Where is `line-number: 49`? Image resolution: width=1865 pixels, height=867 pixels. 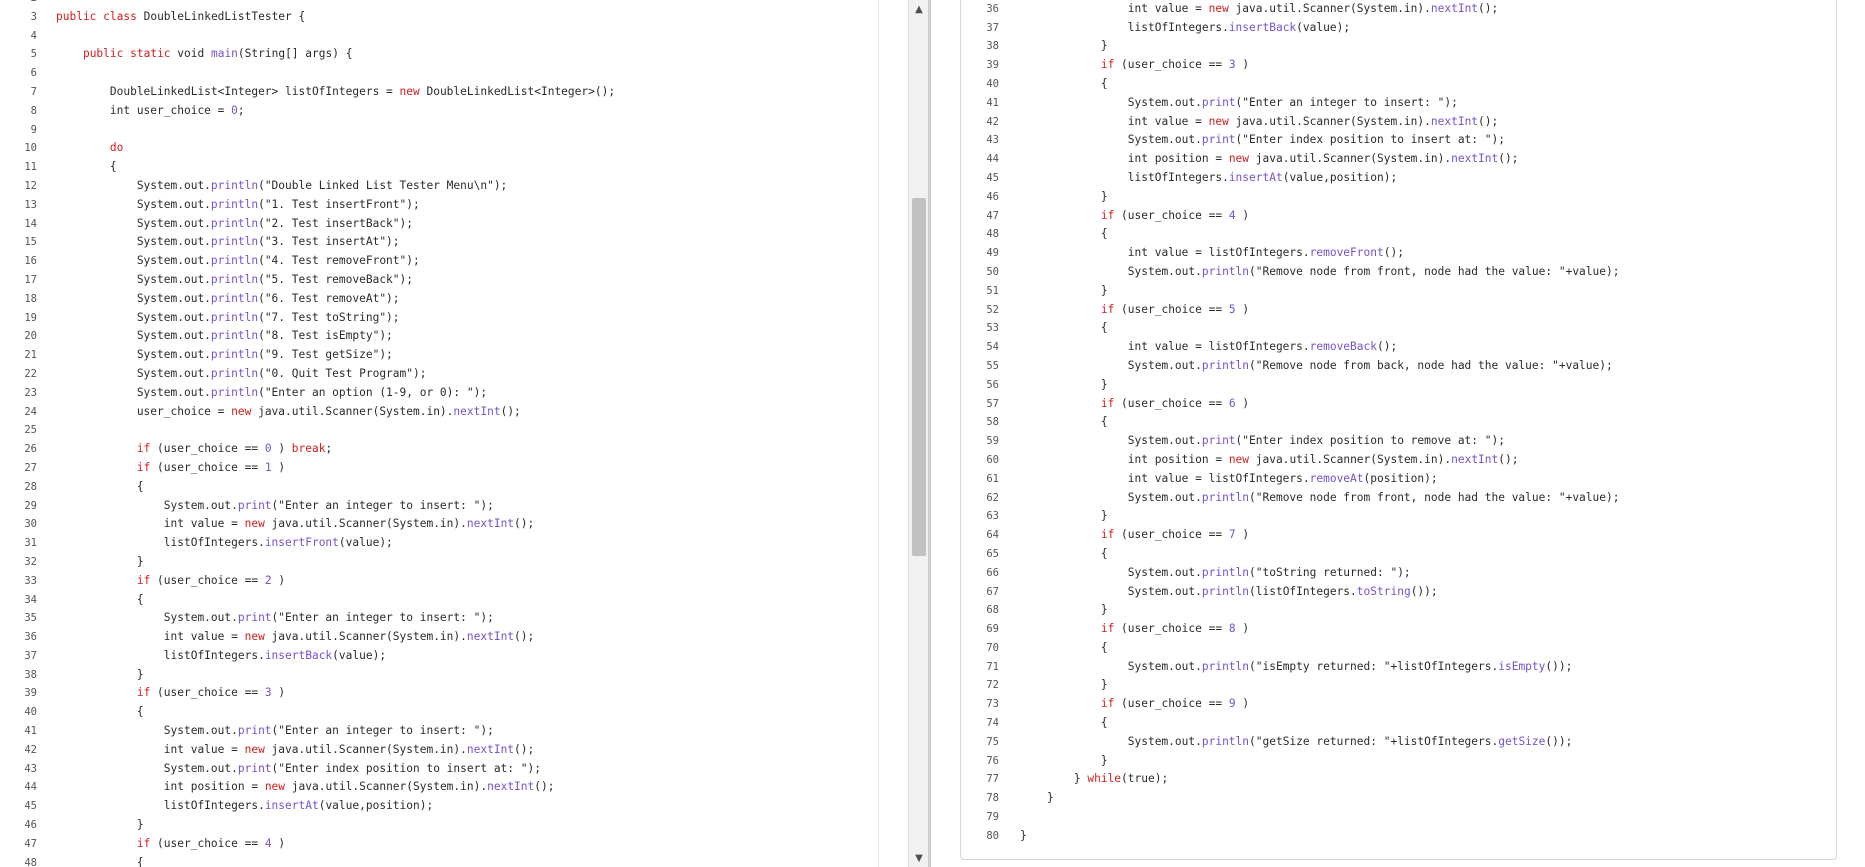
line-number: 49 is located at coordinates (992, 253).